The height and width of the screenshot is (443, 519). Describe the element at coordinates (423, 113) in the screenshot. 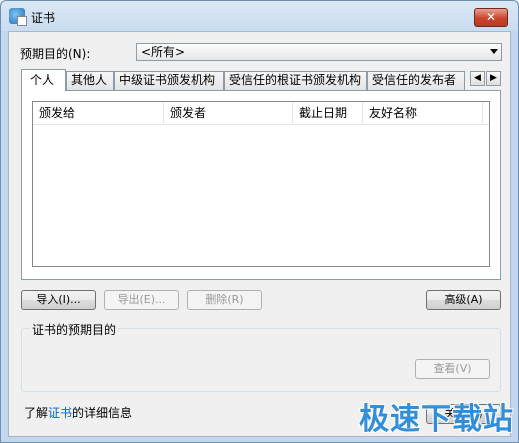

I see `column-friendly-name: 友好名称` at that location.